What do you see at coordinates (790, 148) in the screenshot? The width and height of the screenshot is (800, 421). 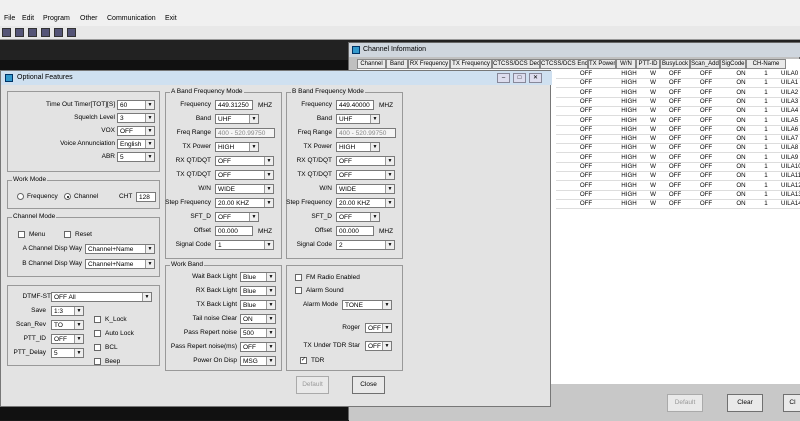 I see `table-cell: UILA8` at bounding box center [790, 148].